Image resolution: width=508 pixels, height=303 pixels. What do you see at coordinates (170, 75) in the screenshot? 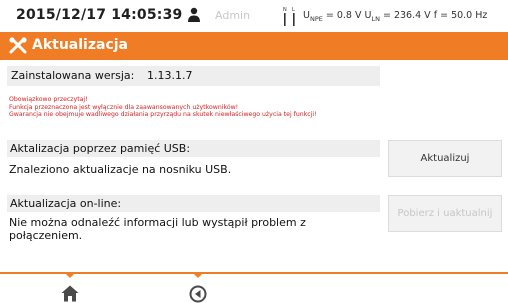
I see `installed-version-value: 1.13.1.7` at bounding box center [170, 75].